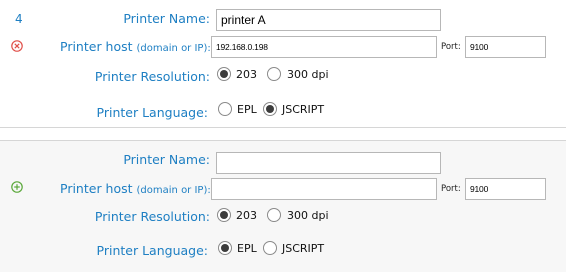  What do you see at coordinates (17, 46) in the screenshot?
I see `remove-circle-icon` at bounding box center [17, 46].